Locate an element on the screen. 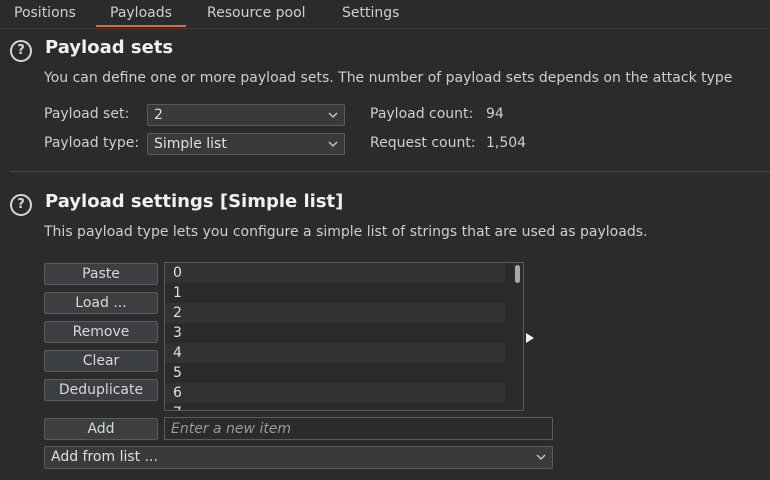 This screenshot has height=480, width=770. list-item: 4 is located at coordinates (335, 353).